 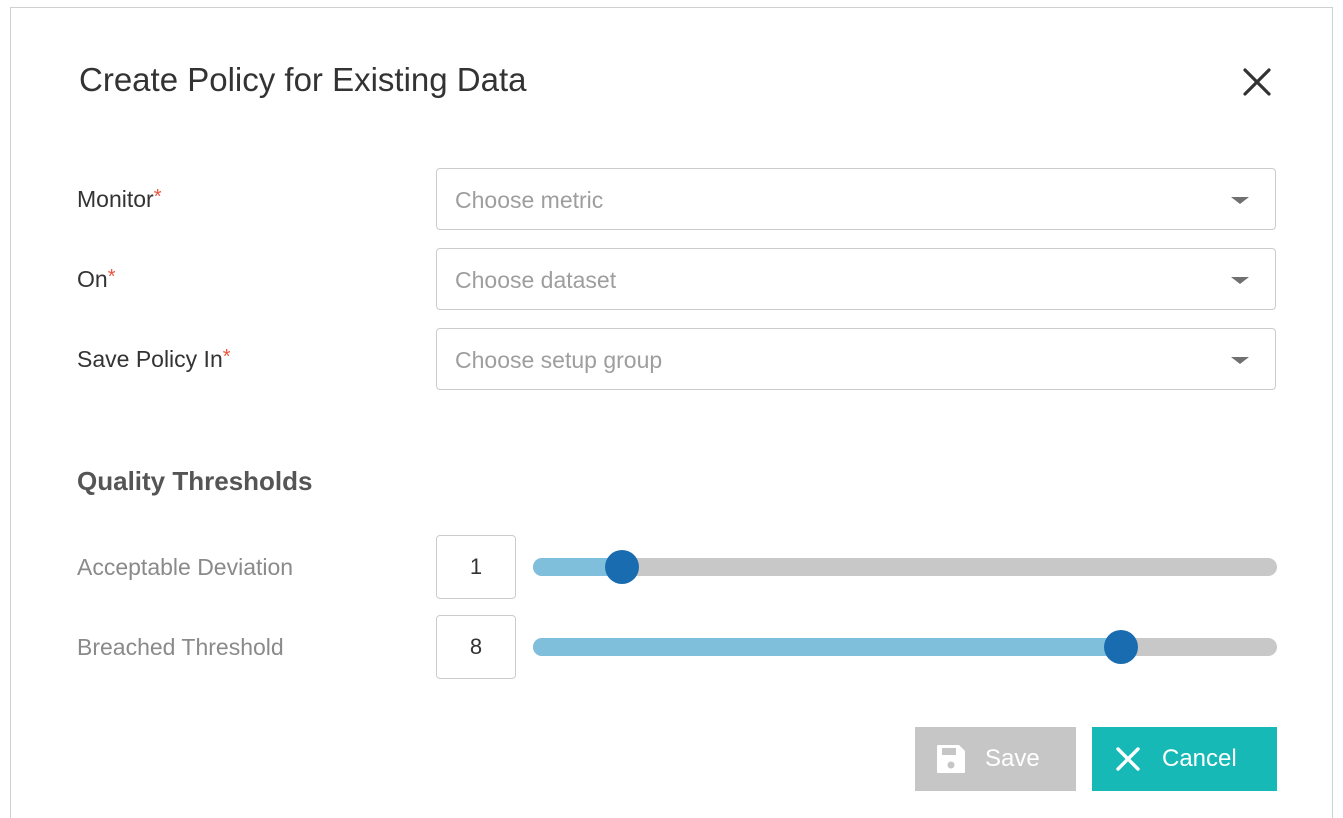 What do you see at coordinates (856, 359) in the screenshot?
I see `setup-group-select: Choose setup group` at bounding box center [856, 359].